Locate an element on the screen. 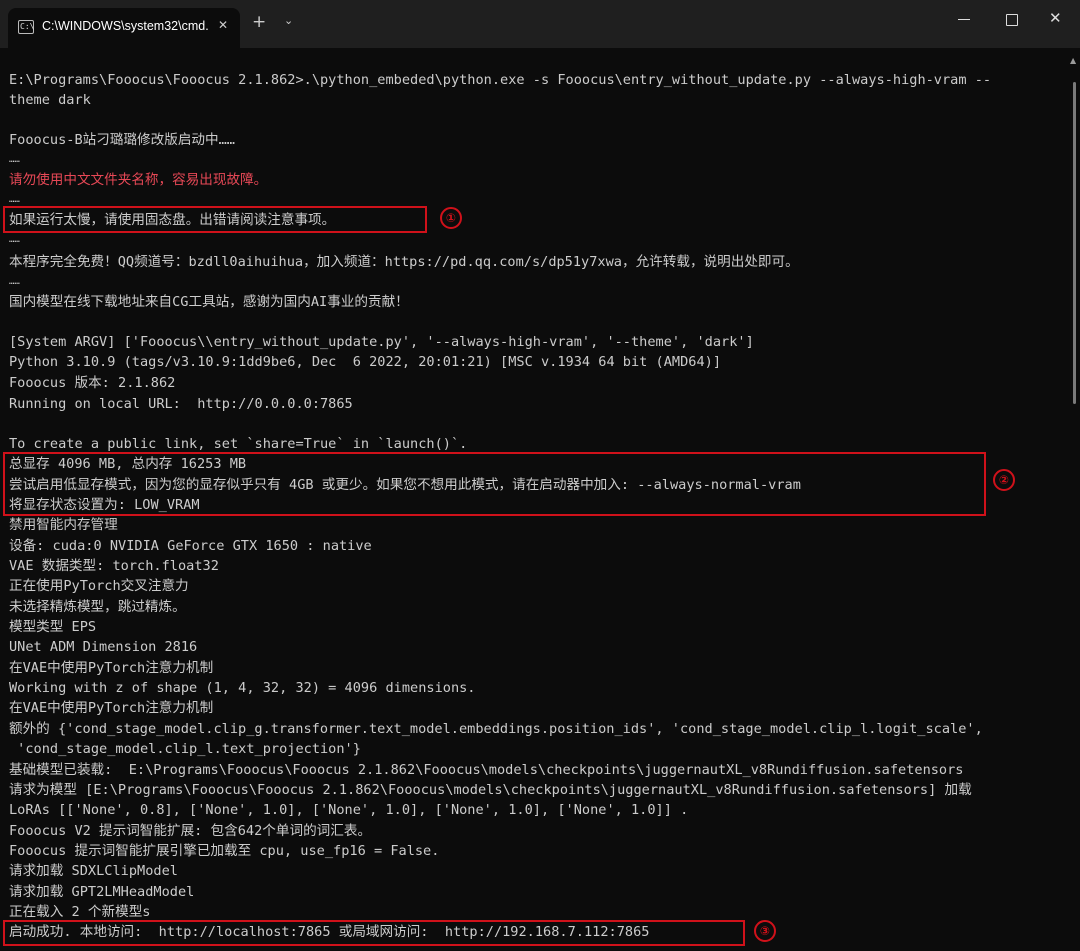 Image resolution: width=1080 pixels, height=951 pixels. terminal-line: 正在使用PyTorch交叉注意力 is located at coordinates (99, 586).